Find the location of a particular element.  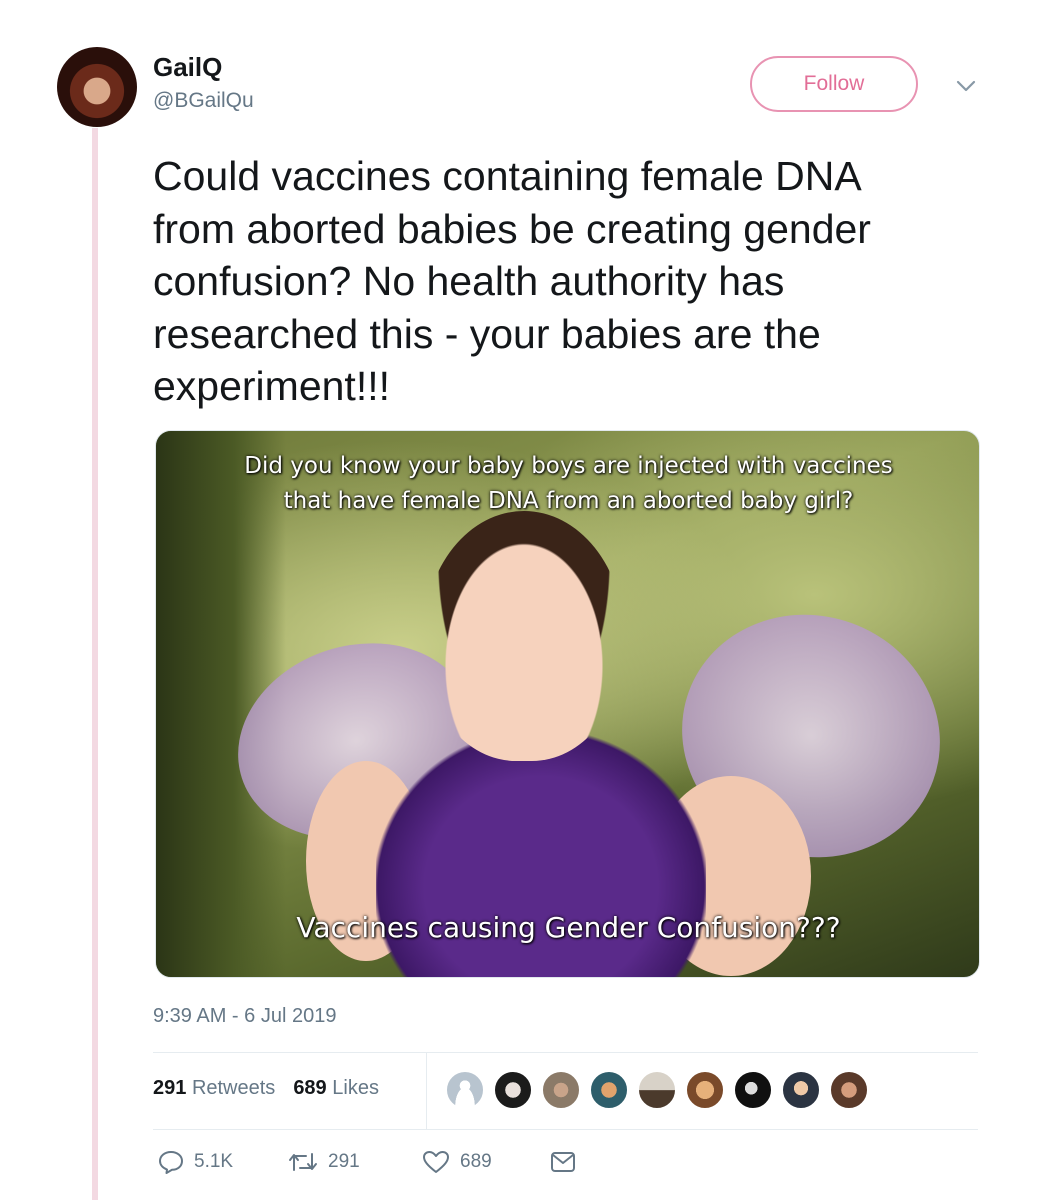

retweets-stat: 291 Retweets is located at coordinates (214, 1088).